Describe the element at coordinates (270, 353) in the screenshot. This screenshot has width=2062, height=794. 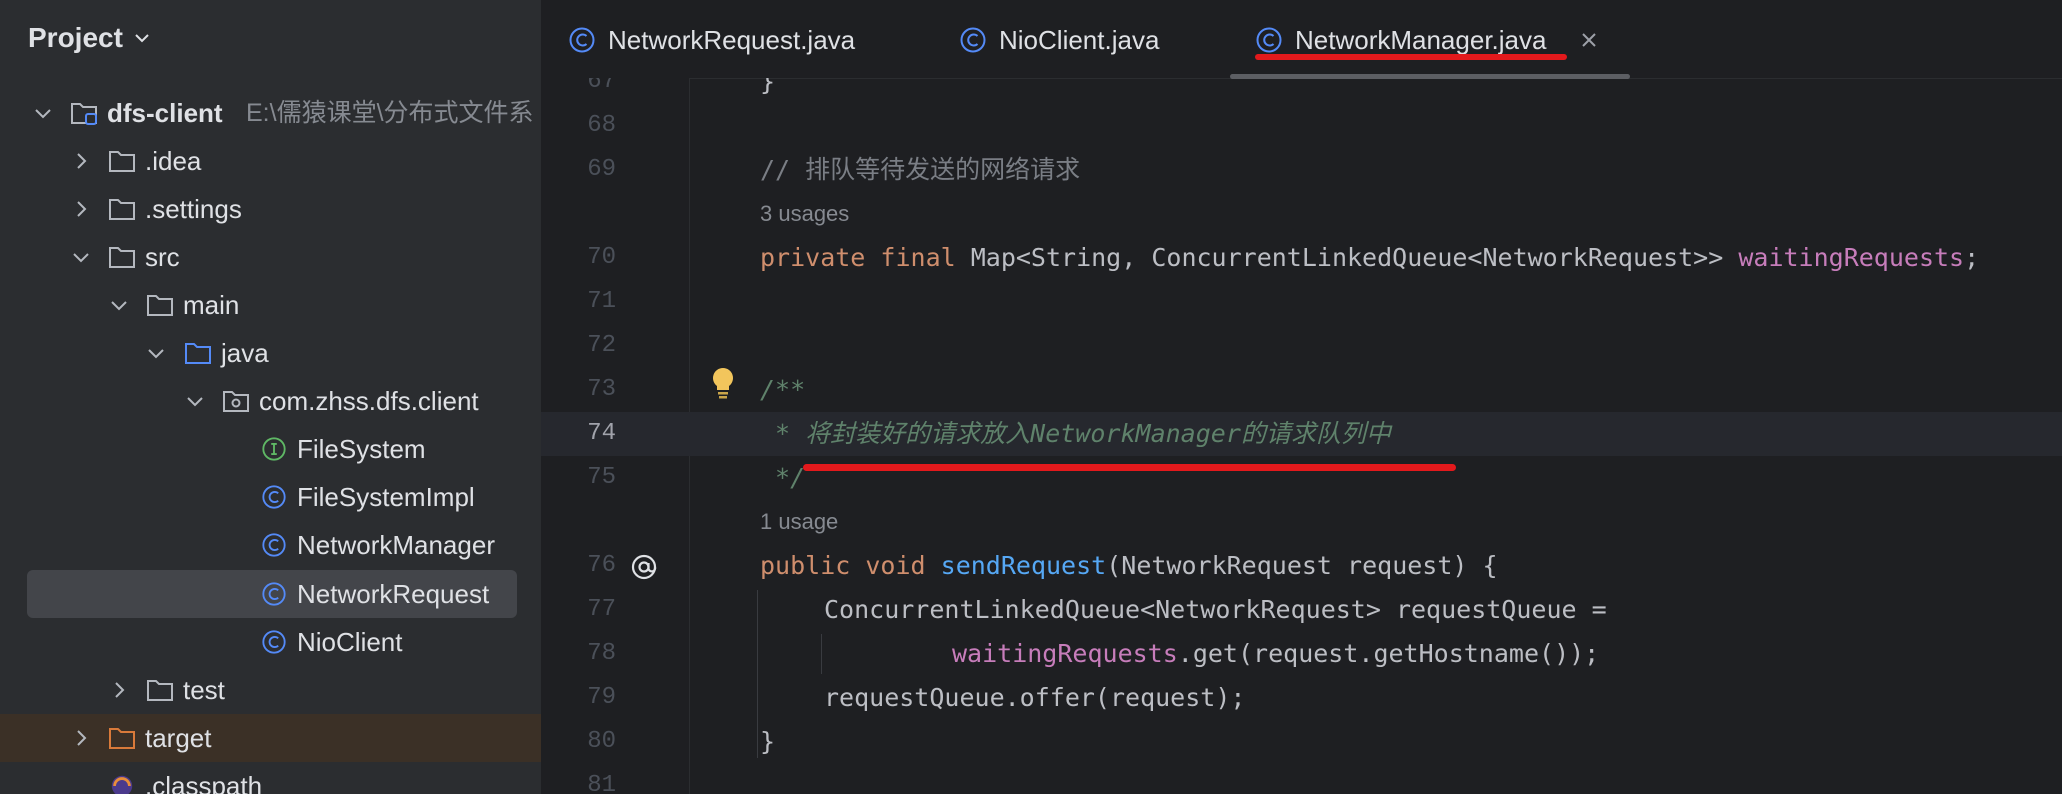
I see `tree-item-java: java` at that location.